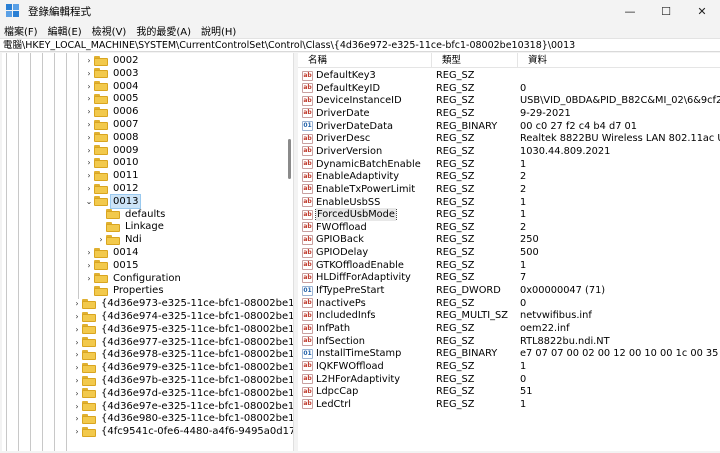 This screenshot has height=453, width=720. I want to click on list-item: ab L2HForAdaptivity REG_SZ 0, so click(509, 379).